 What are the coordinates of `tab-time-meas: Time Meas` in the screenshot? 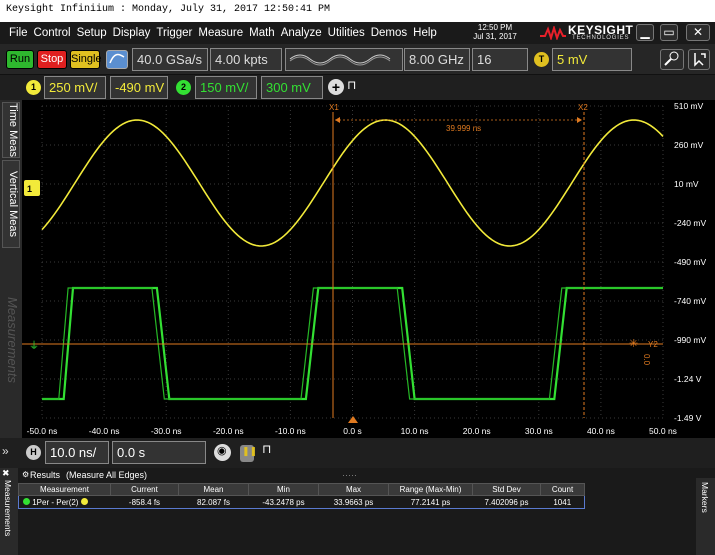 It's located at (11, 130).